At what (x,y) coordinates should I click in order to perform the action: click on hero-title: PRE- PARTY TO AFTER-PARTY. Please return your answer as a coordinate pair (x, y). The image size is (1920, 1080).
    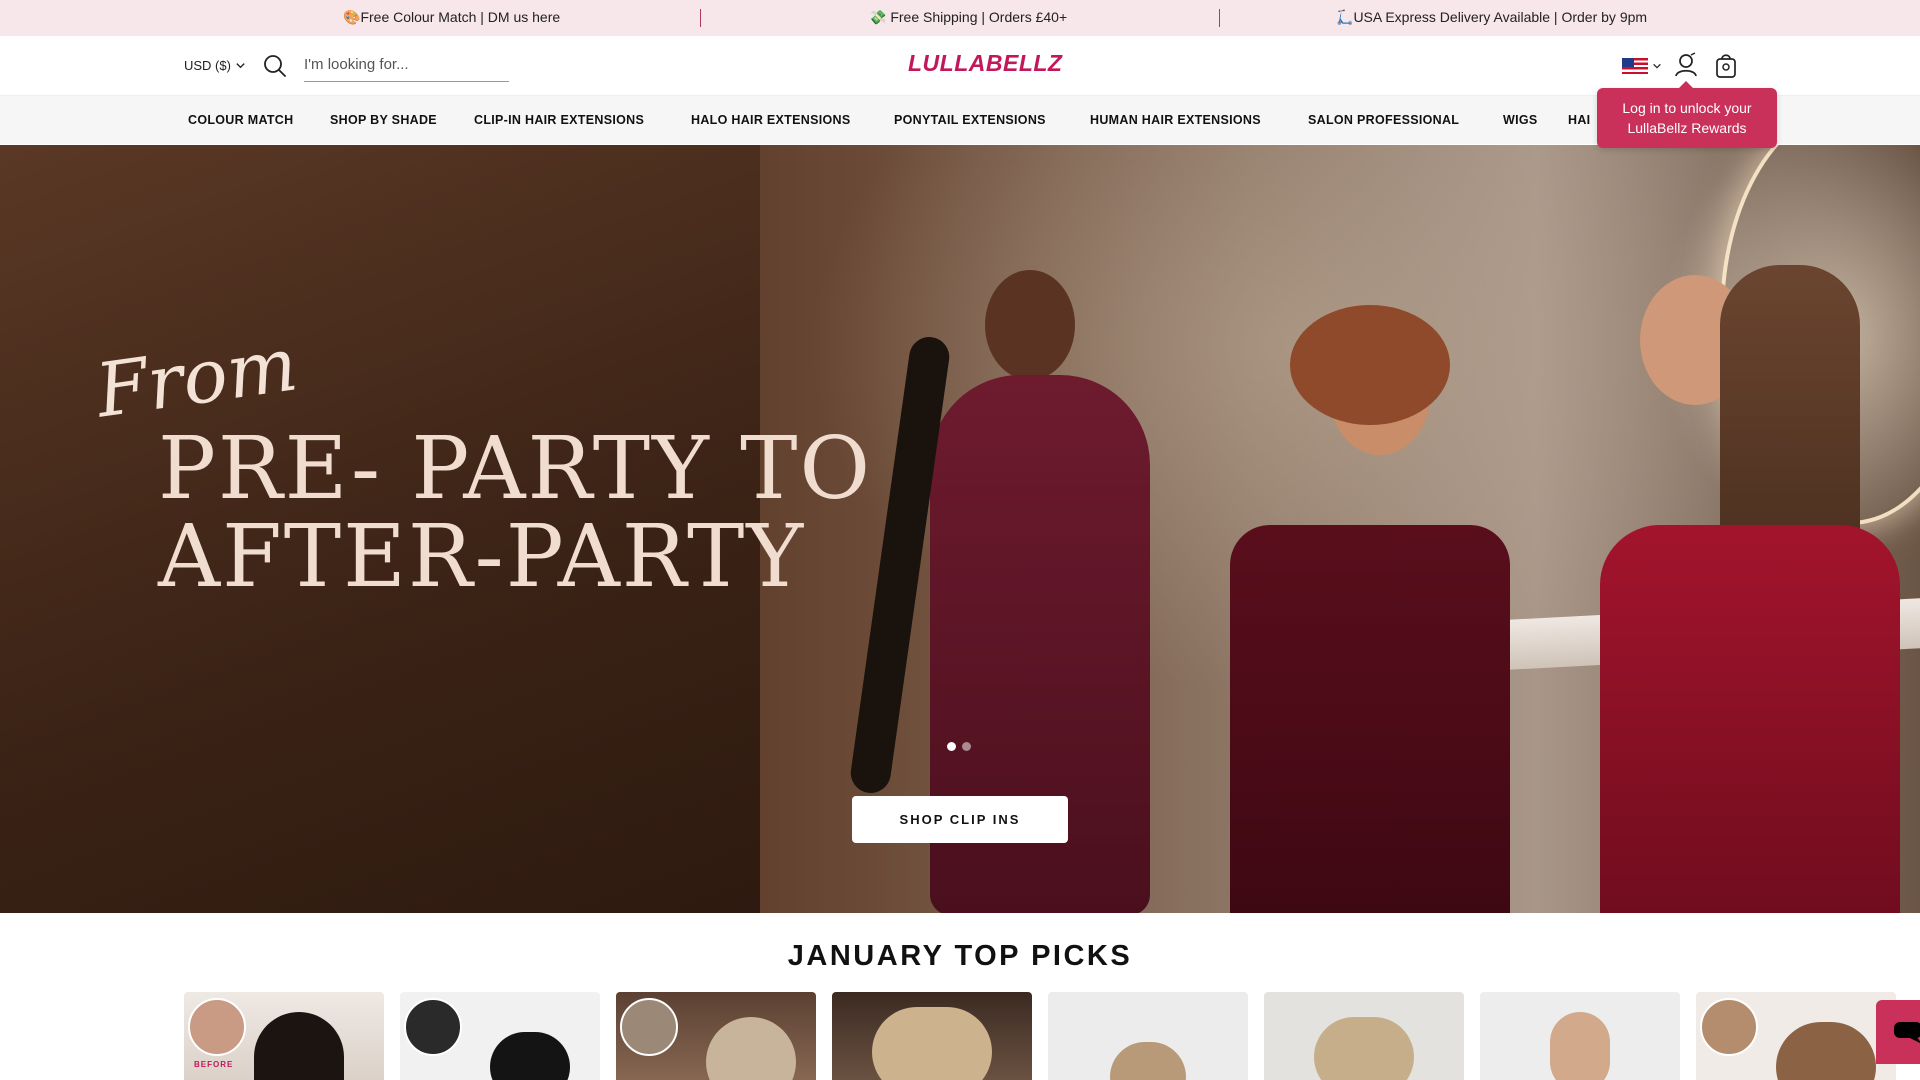
    Looking at the image, I should click on (515, 513).